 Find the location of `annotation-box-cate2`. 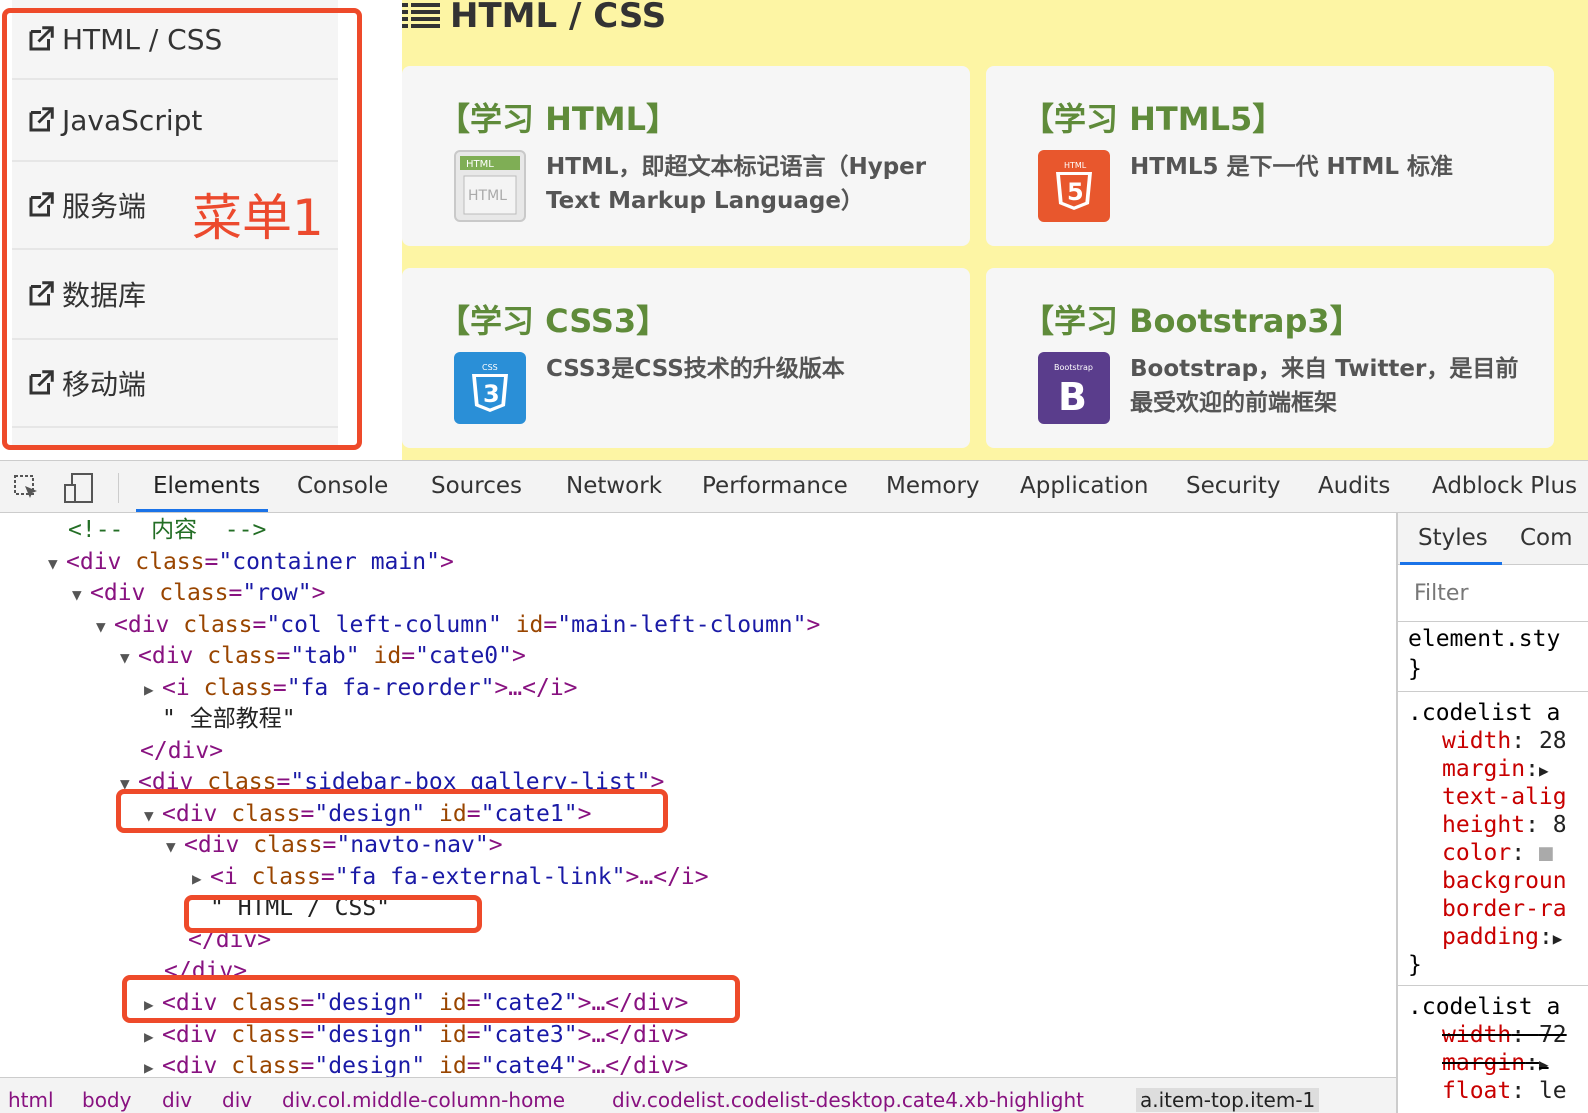

annotation-box-cate2 is located at coordinates (431, 999).